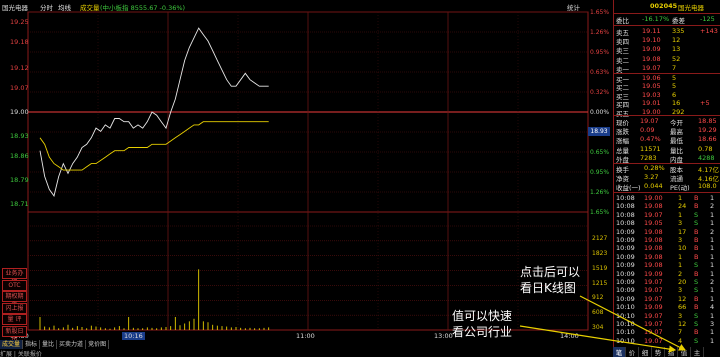 Image resolution: width=720 pixels, height=357 pixels. I want to click on bid-price: 19.05, so click(651, 86).